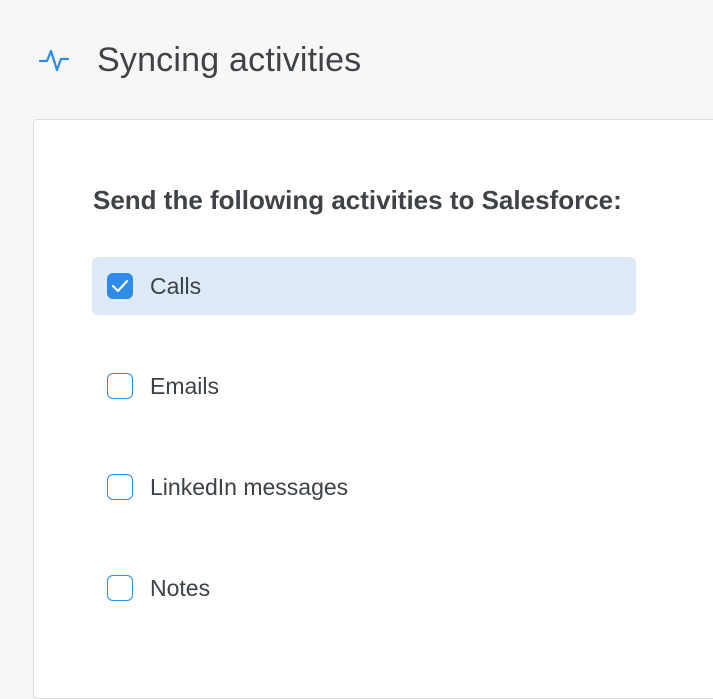 The width and height of the screenshot is (713, 699). Describe the element at coordinates (176, 286) in the screenshot. I see `option-label: Calls` at that location.